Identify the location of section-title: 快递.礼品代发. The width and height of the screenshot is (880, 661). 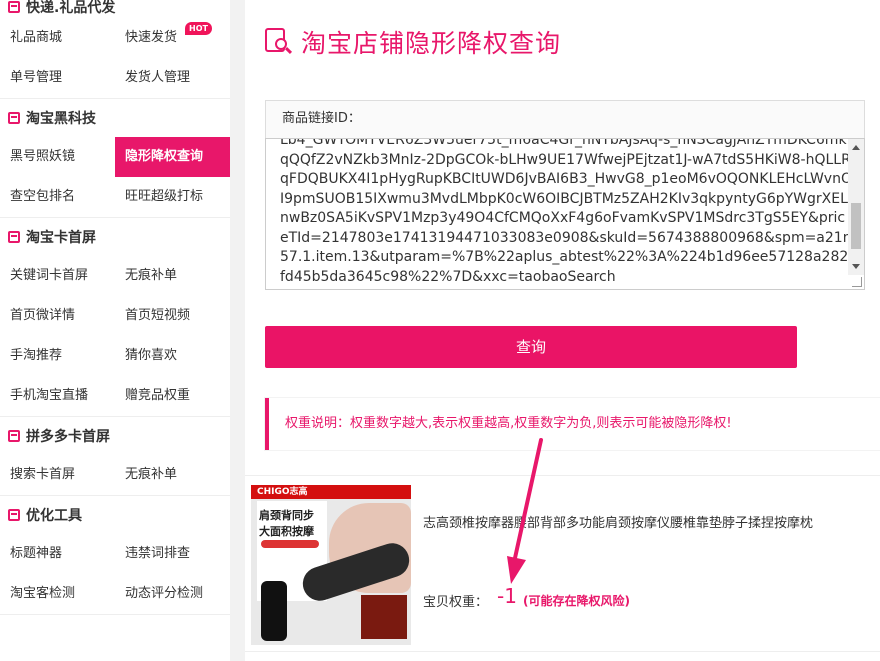
(71, 8).